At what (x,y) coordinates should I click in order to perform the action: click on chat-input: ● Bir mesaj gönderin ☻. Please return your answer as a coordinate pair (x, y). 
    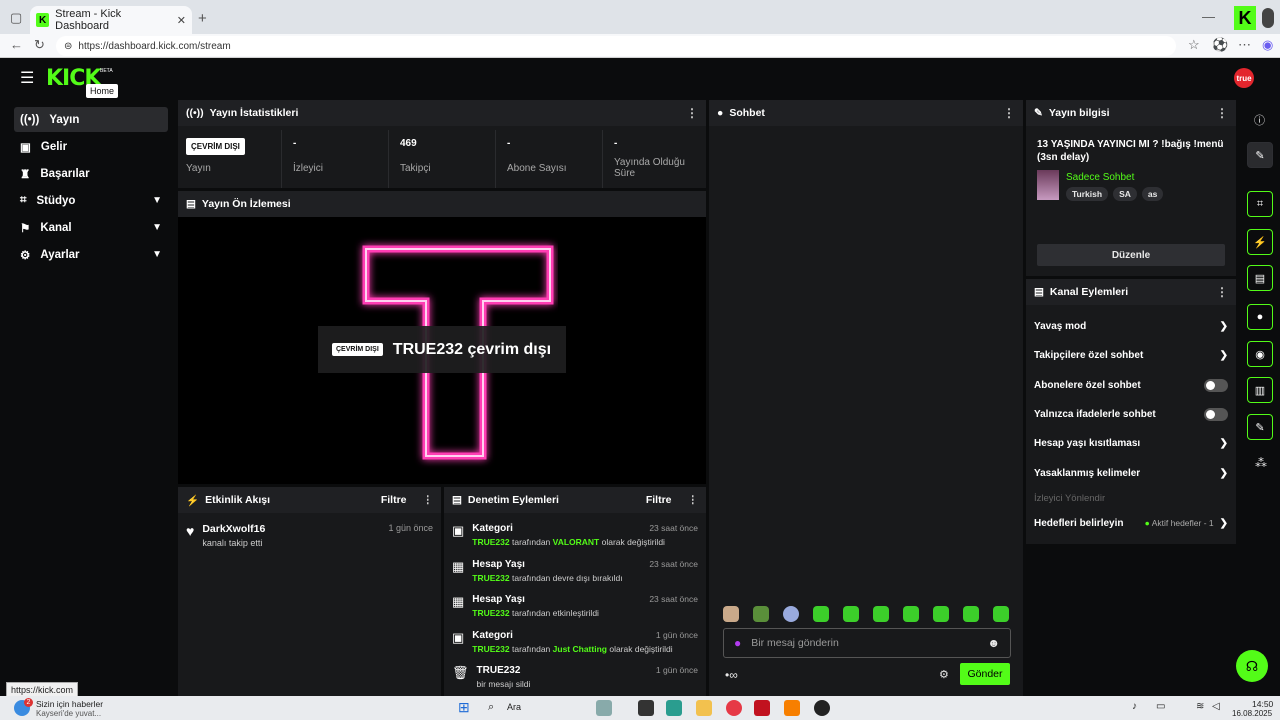
    Looking at the image, I should click on (867, 643).